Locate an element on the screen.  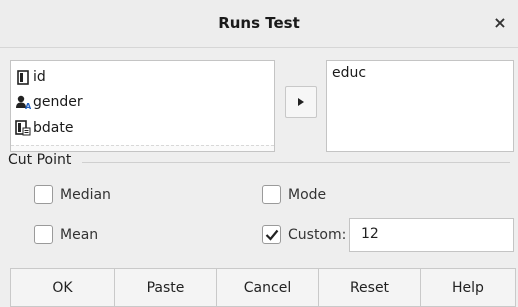
mode-label: Mode is located at coordinates (307, 194).